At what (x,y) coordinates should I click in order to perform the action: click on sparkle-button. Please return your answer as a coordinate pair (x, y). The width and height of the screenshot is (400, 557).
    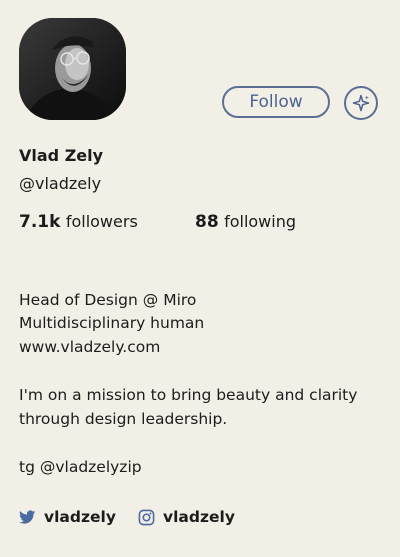
    Looking at the image, I should click on (361, 103).